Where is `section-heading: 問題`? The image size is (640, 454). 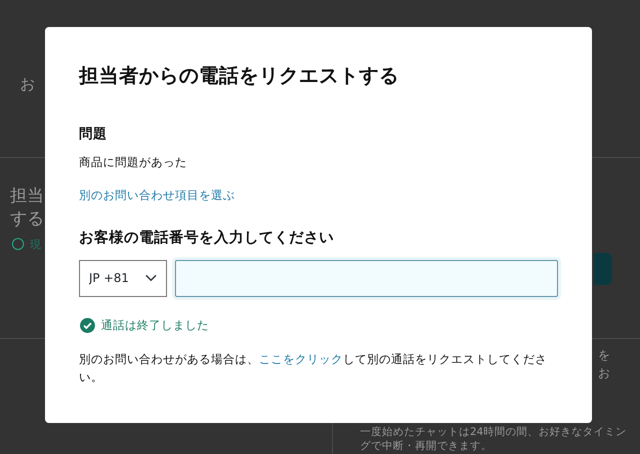
section-heading: 問題 is located at coordinates (93, 134).